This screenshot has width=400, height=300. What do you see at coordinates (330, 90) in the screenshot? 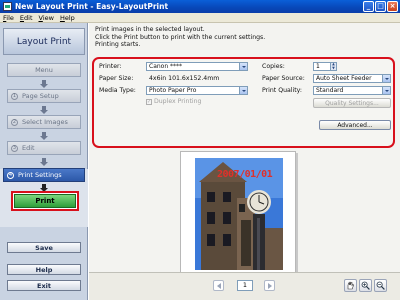
I see `print-quality-value: Standard` at bounding box center [330, 90].